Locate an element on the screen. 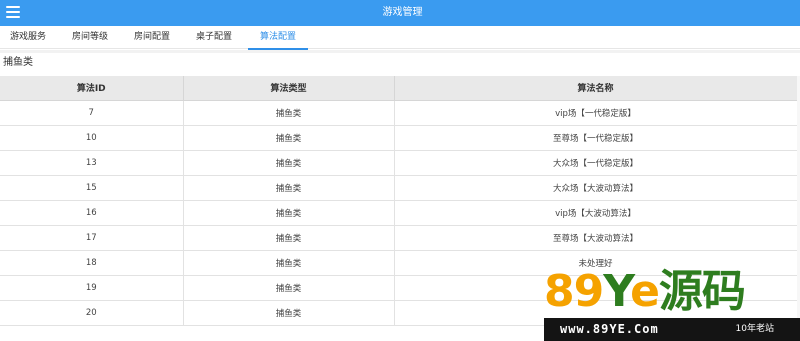  tab-room-config: 房间配置 is located at coordinates (152, 37).